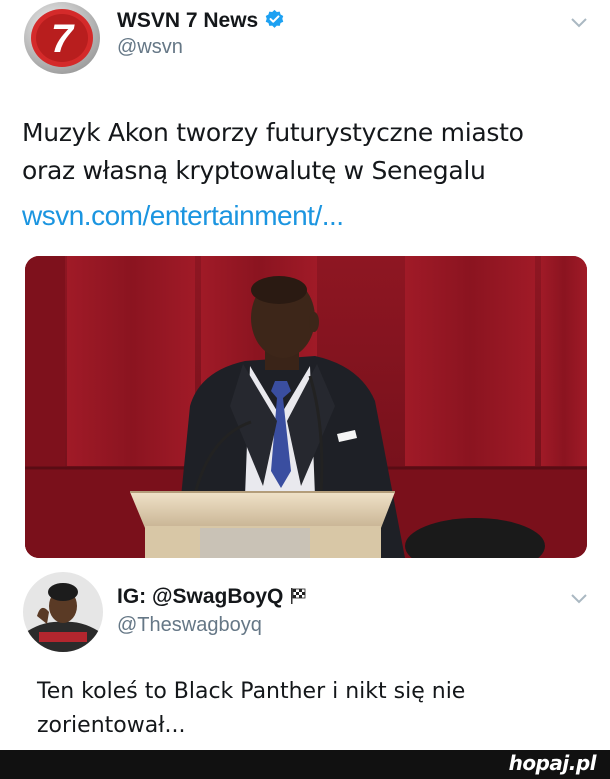  What do you see at coordinates (63, 612) in the screenshot?
I see `reply-avatar` at bounding box center [63, 612].